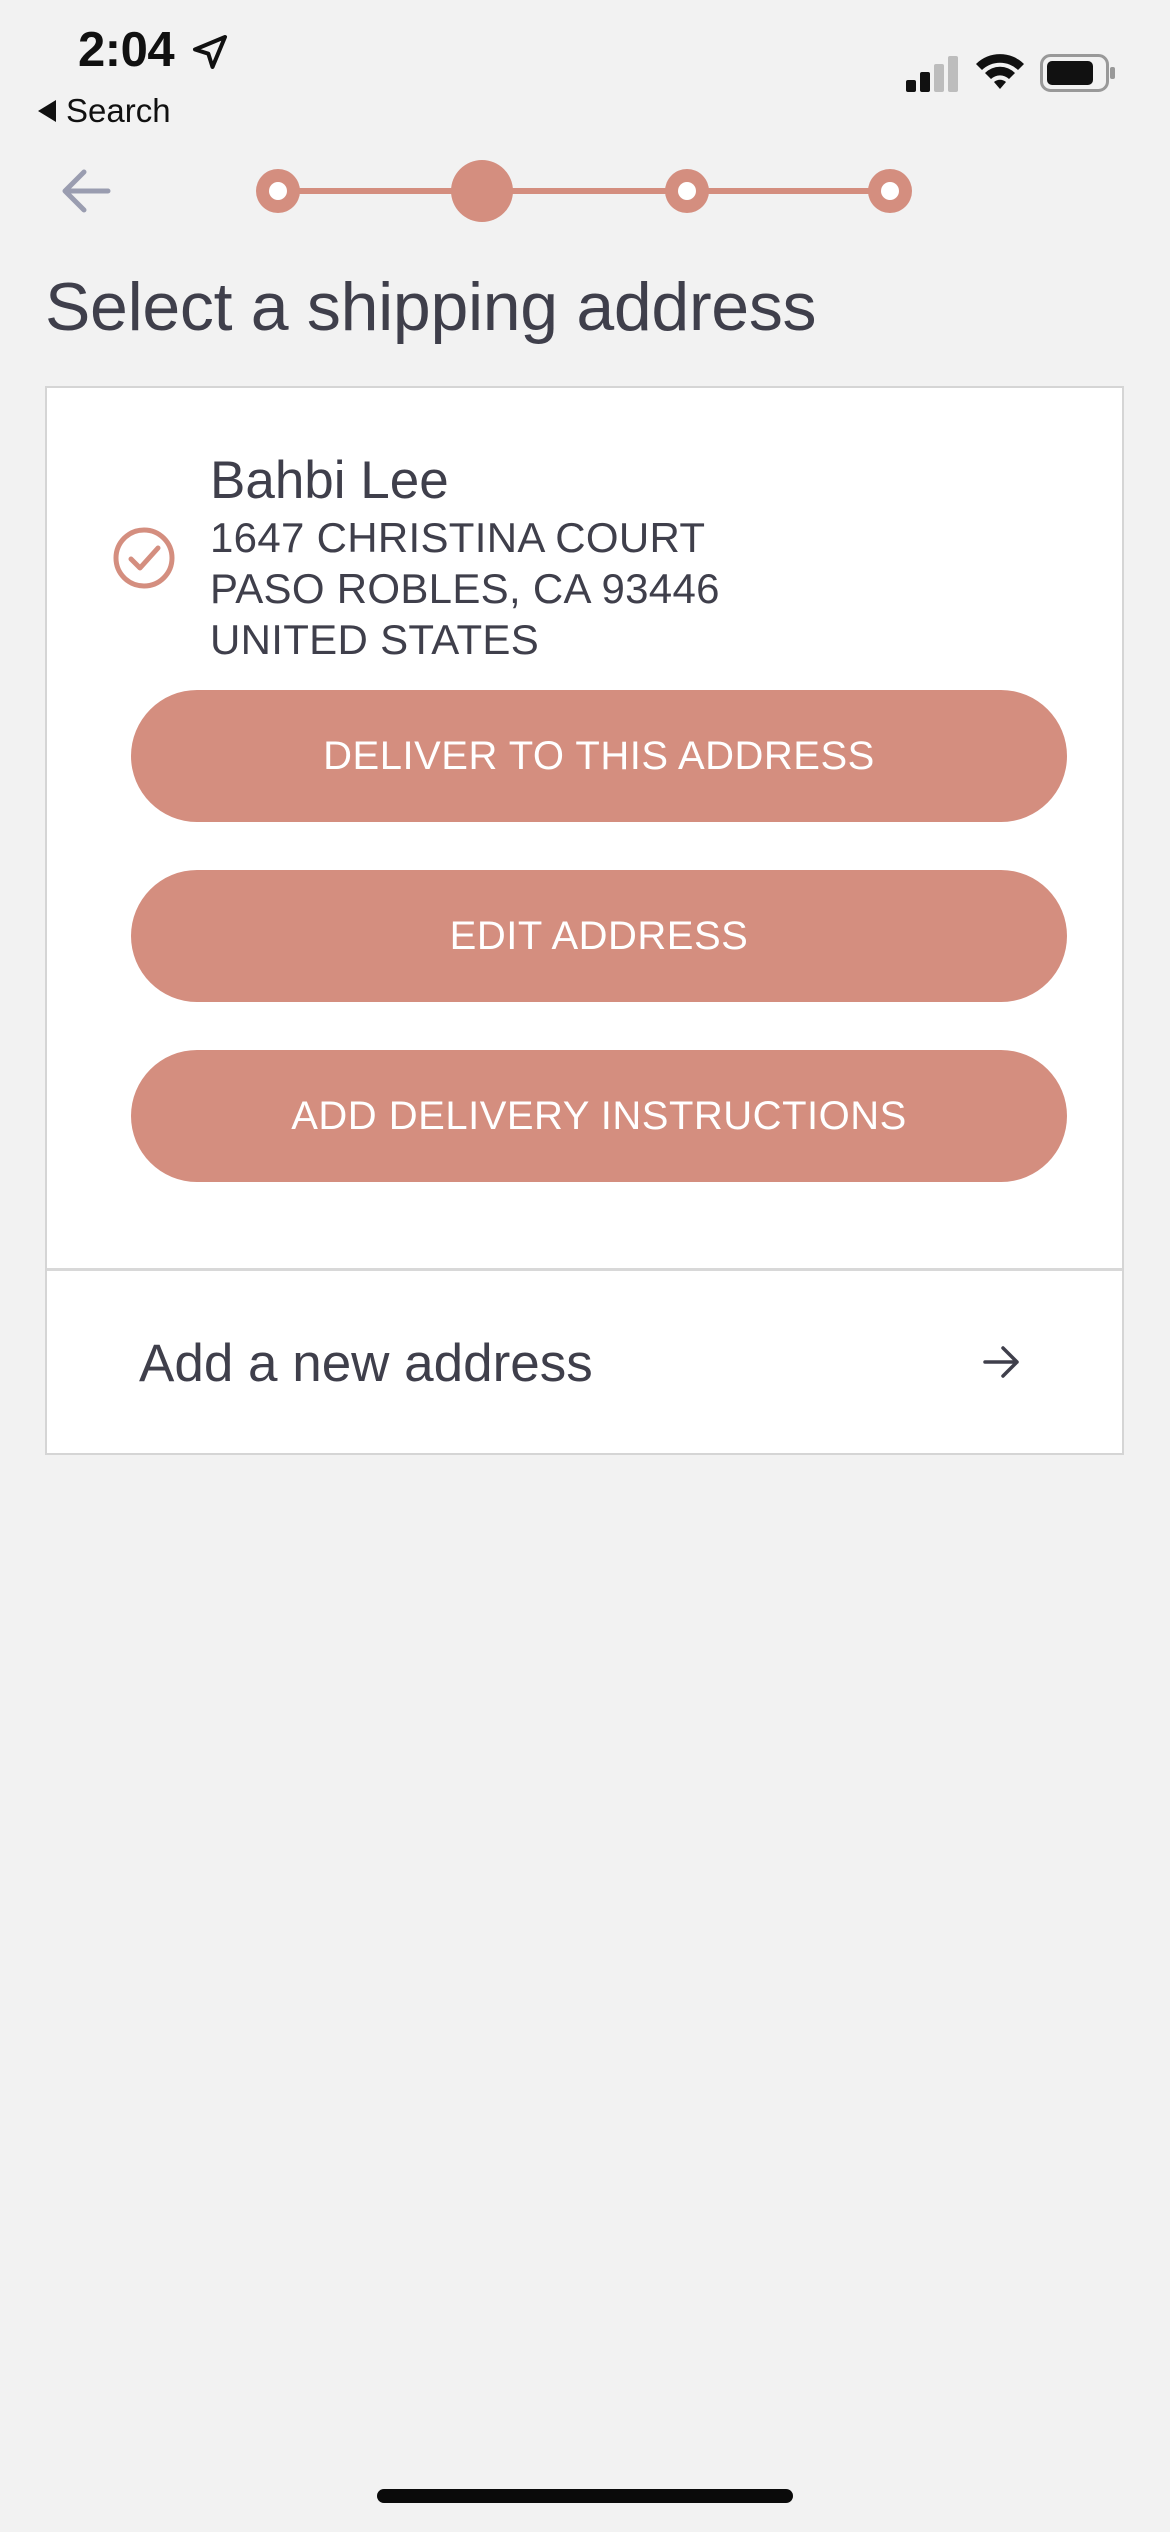 The image size is (1170, 2532). I want to click on battery-icon, so click(1077, 73).